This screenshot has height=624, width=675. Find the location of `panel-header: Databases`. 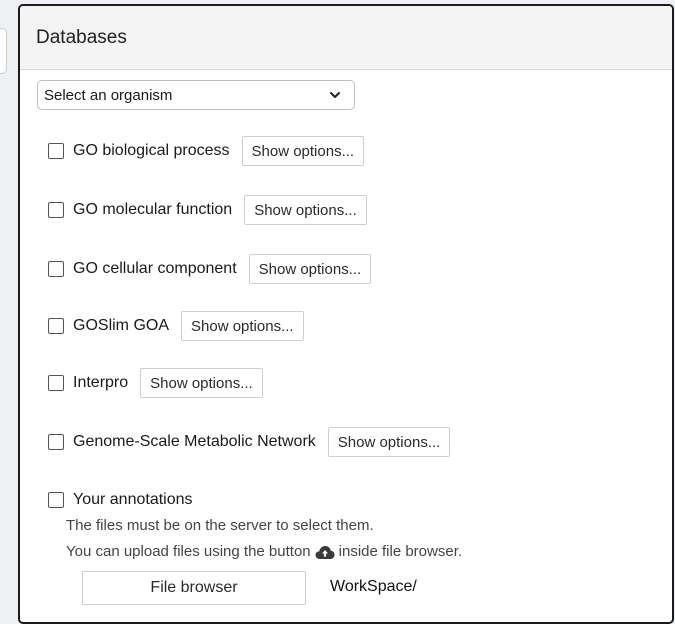

panel-header: Databases is located at coordinates (346, 38).